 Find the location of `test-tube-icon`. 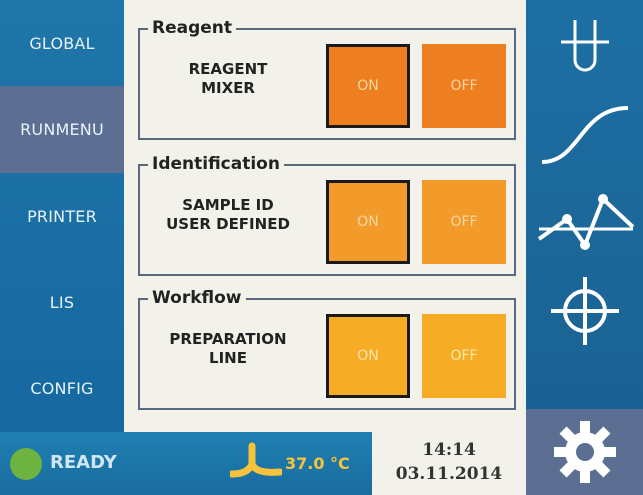

test-tube-icon is located at coordinates (584, 46).